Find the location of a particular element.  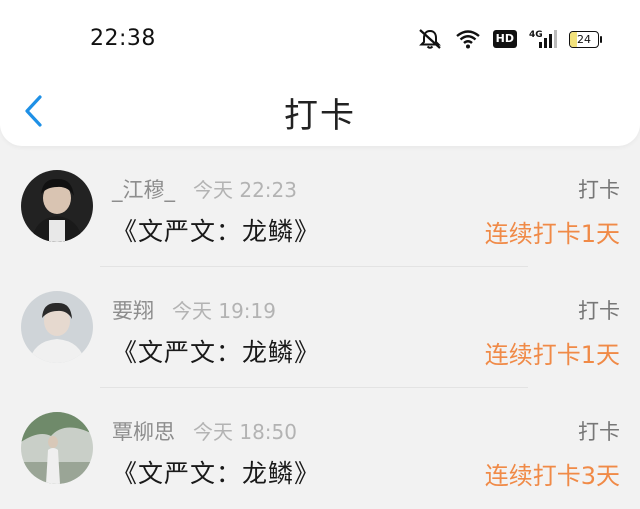

checkin-meta: _江穆_ 今天 22:23 is located at coordinates (204, 189).